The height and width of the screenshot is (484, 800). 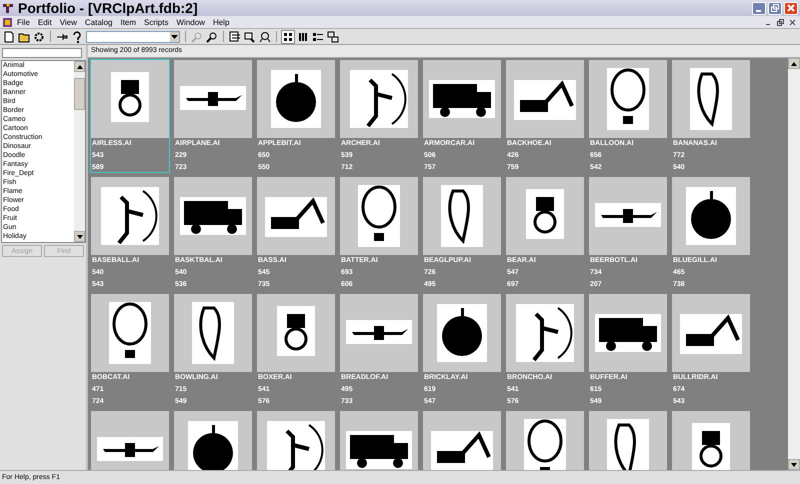 What do you see at coordinates (98, 22) in the screenshot?
I see `menu-item: Catalog` at bounding box center [98, 22].